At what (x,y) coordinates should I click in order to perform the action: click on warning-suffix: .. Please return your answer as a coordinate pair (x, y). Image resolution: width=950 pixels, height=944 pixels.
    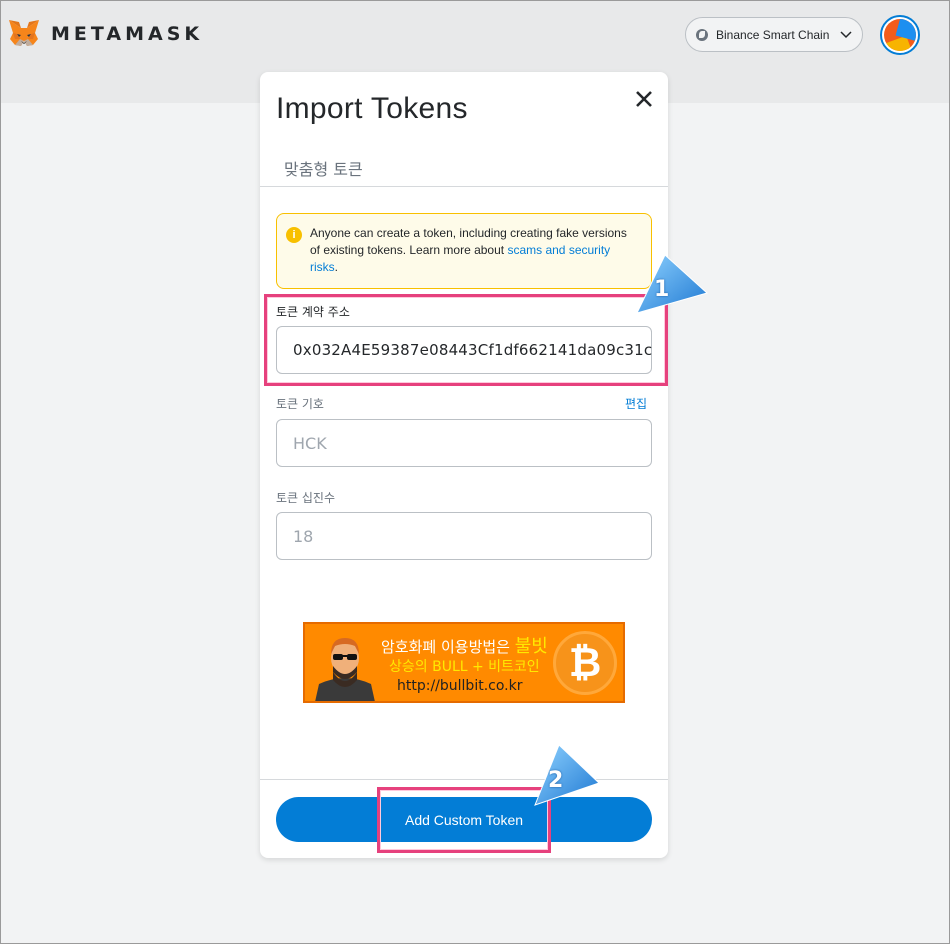
    Looking at the image, I should click on (336, 267).